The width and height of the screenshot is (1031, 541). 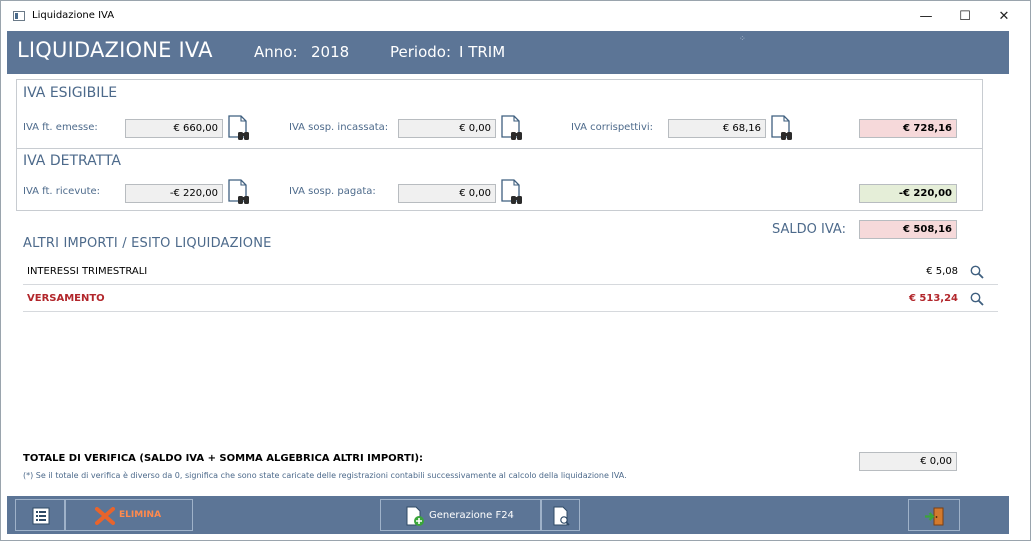 I want to click on periodo-value: I TRIM, so click(x=482, y=52).